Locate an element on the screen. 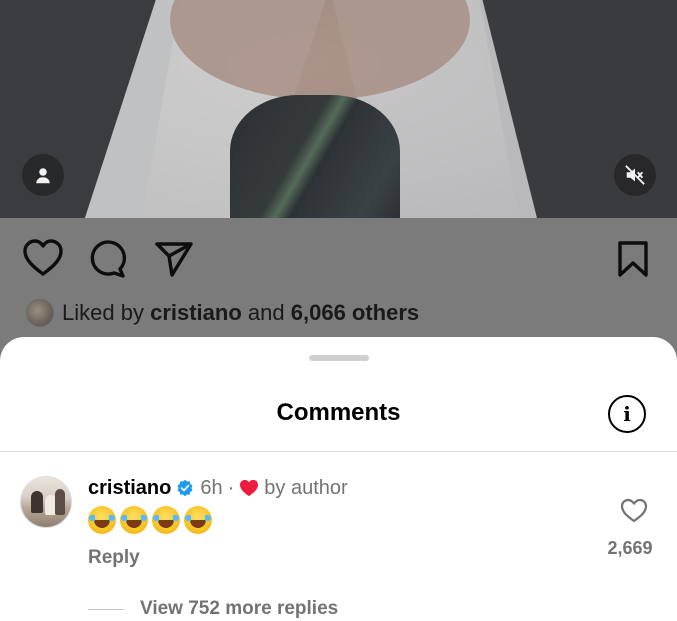 The height and width of the screenshot is (621, 677). reply-button: Reply is located at coordinates (114, 558).